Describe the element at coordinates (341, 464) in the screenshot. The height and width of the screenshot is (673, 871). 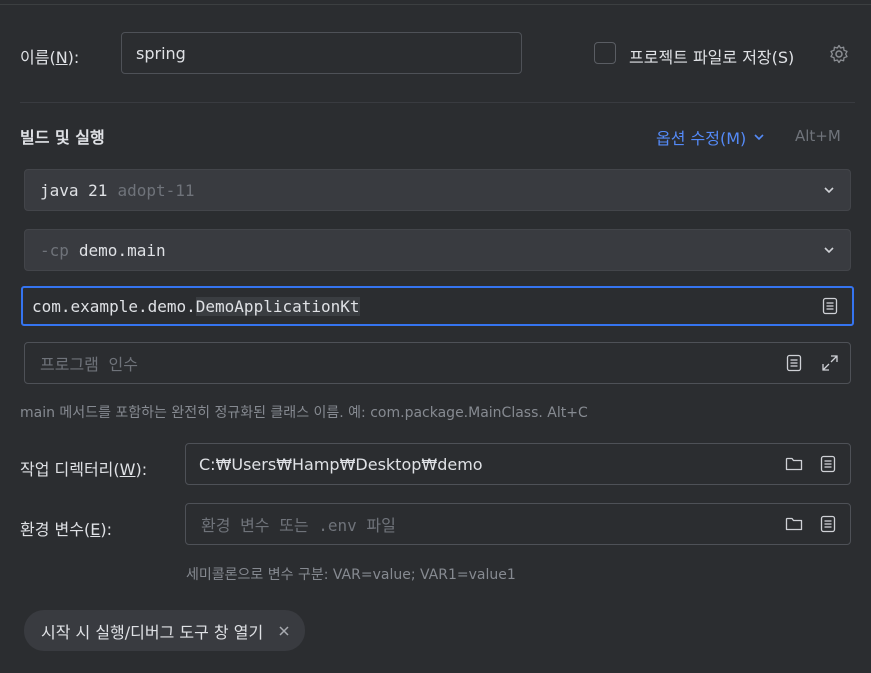
I see `working-directory-value: C:₩Users₩Hamp₩Desktop₩demo` at that location.